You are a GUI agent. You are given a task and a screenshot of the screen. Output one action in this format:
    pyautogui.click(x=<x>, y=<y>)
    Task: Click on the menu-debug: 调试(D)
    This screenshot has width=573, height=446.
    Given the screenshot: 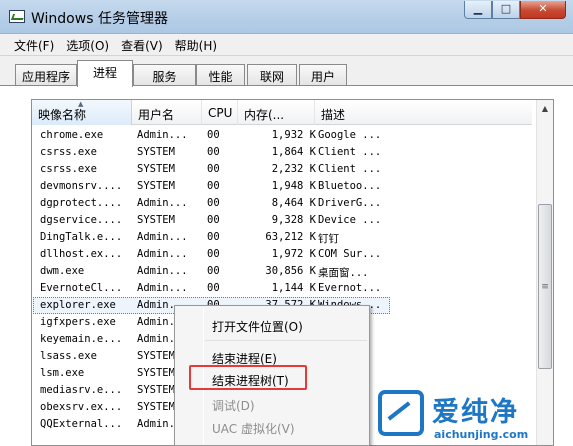 What is the action you would take?
    pyautogui.click(x=233, y=406)
    